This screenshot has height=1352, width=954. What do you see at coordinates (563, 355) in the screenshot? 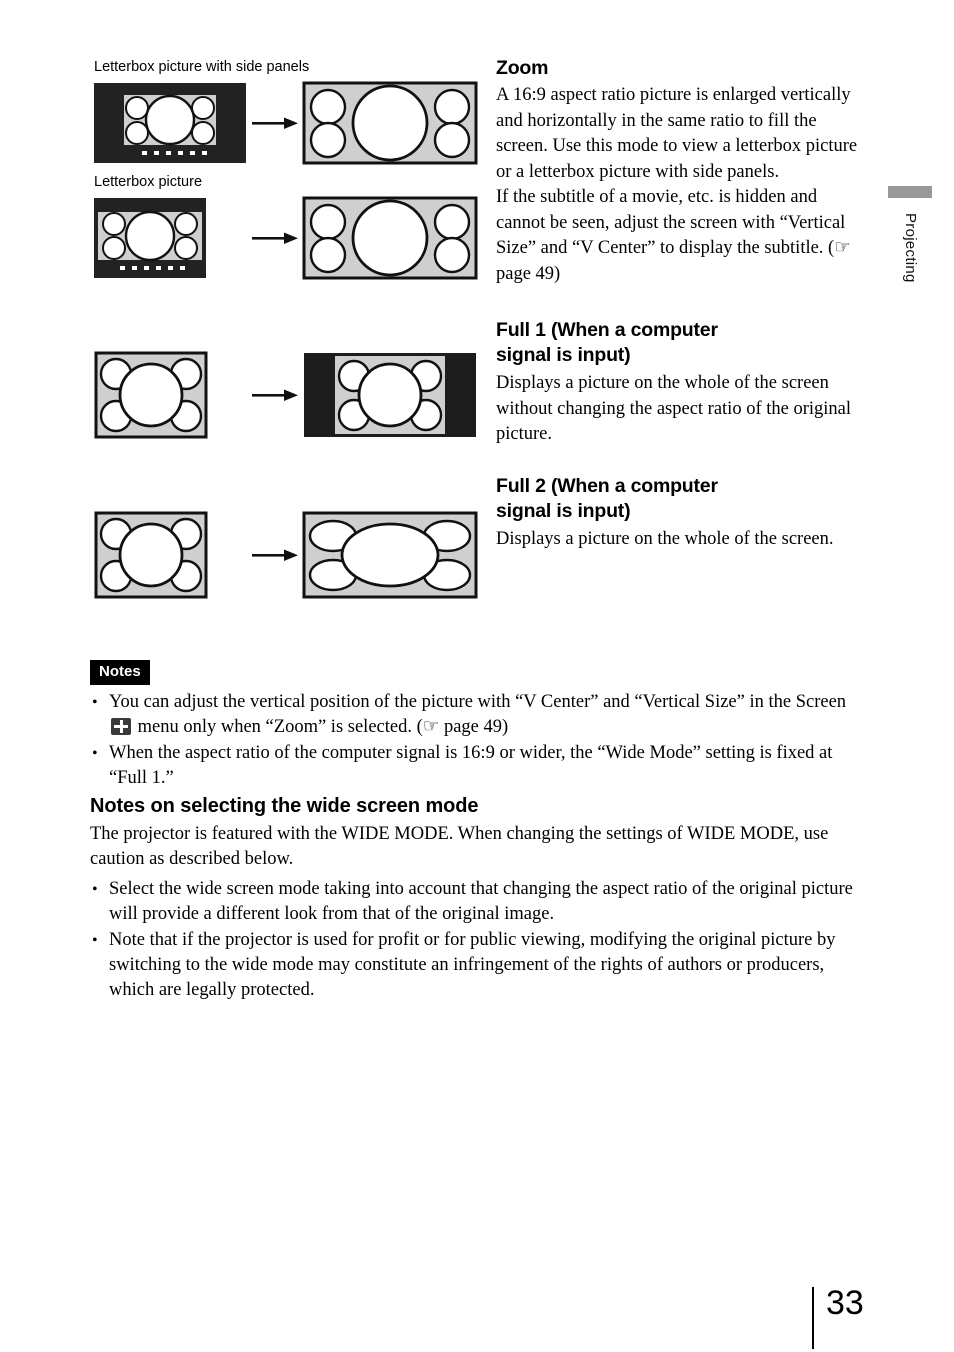
I see `heading-full-1-line-2: signal is input)` at bounding box center [563, 355].